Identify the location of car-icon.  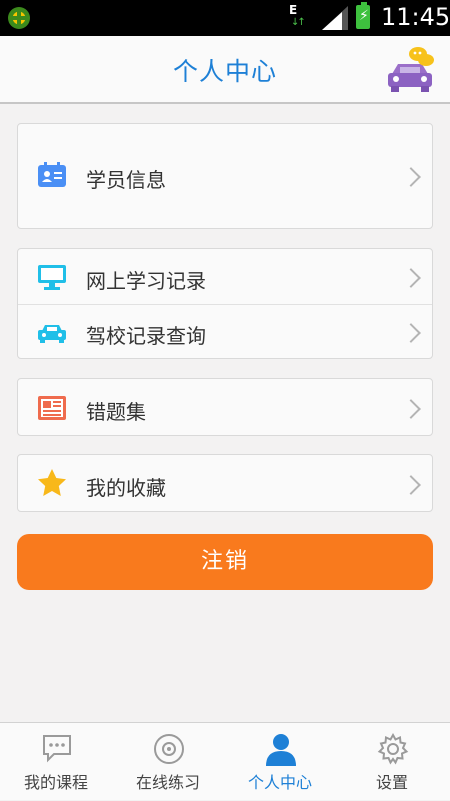
(52, 334).